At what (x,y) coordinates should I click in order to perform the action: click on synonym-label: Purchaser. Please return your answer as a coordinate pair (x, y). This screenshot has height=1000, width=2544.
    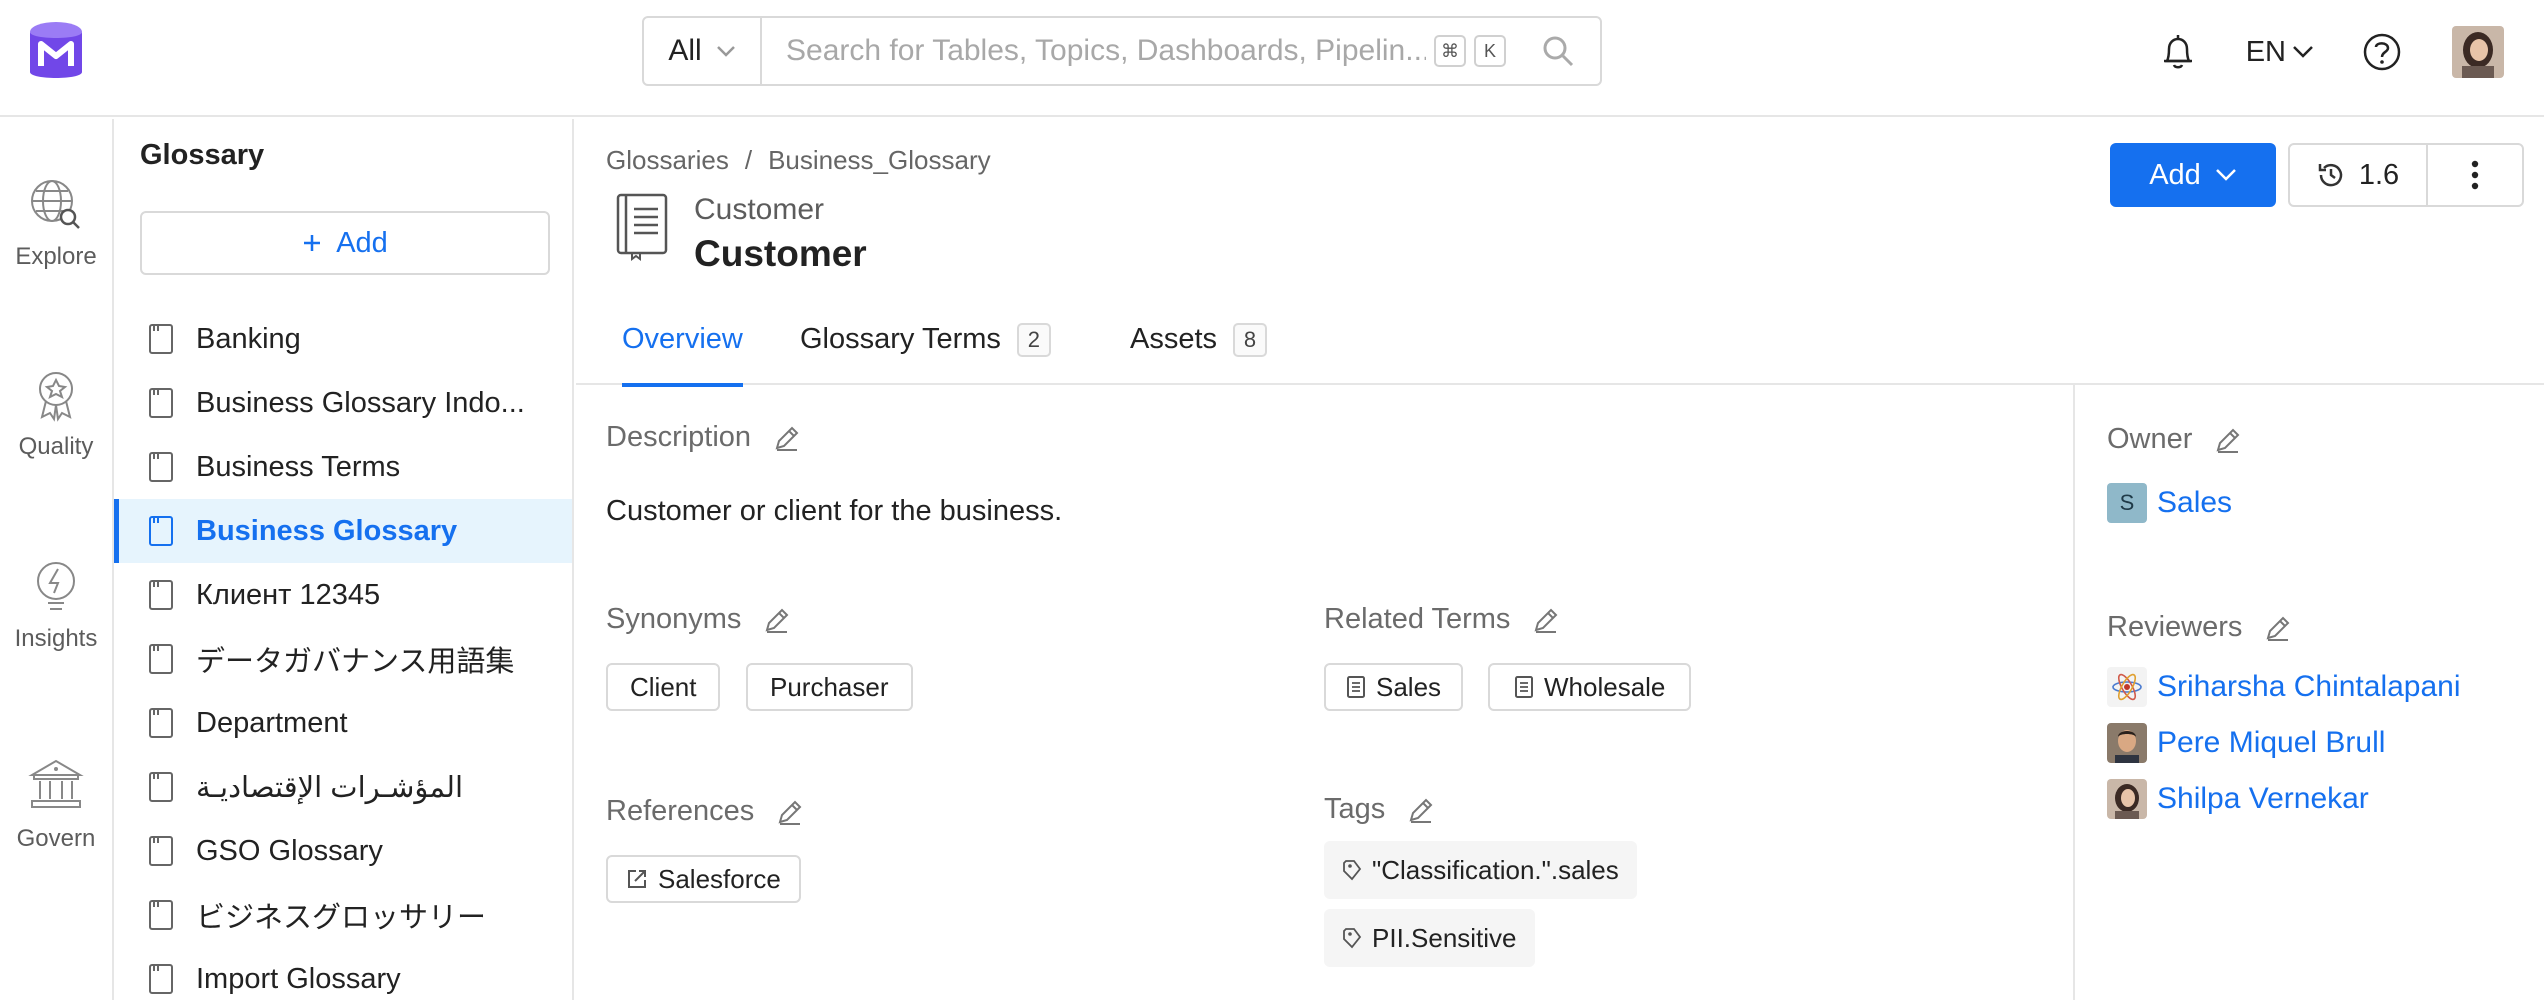
    Looking at the image, I should click on (829, 686).